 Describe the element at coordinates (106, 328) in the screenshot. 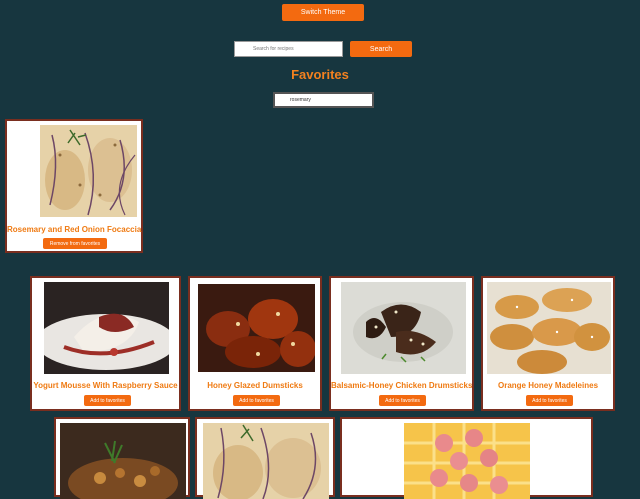

I see `recipe-image-yogurt-mousse` at that location.